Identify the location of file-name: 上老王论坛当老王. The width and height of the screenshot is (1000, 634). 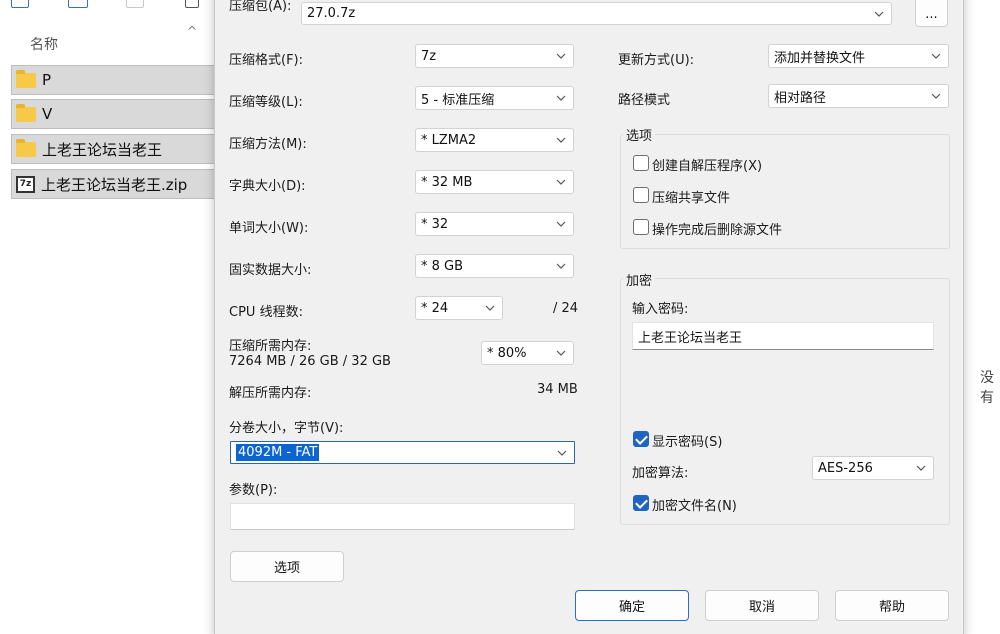
(102, 149).